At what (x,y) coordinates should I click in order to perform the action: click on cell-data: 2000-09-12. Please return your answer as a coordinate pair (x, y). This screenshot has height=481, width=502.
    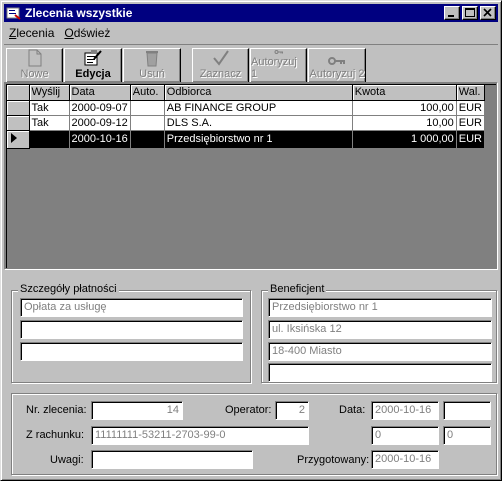
    Looking at the image, I should click on (100, 123).